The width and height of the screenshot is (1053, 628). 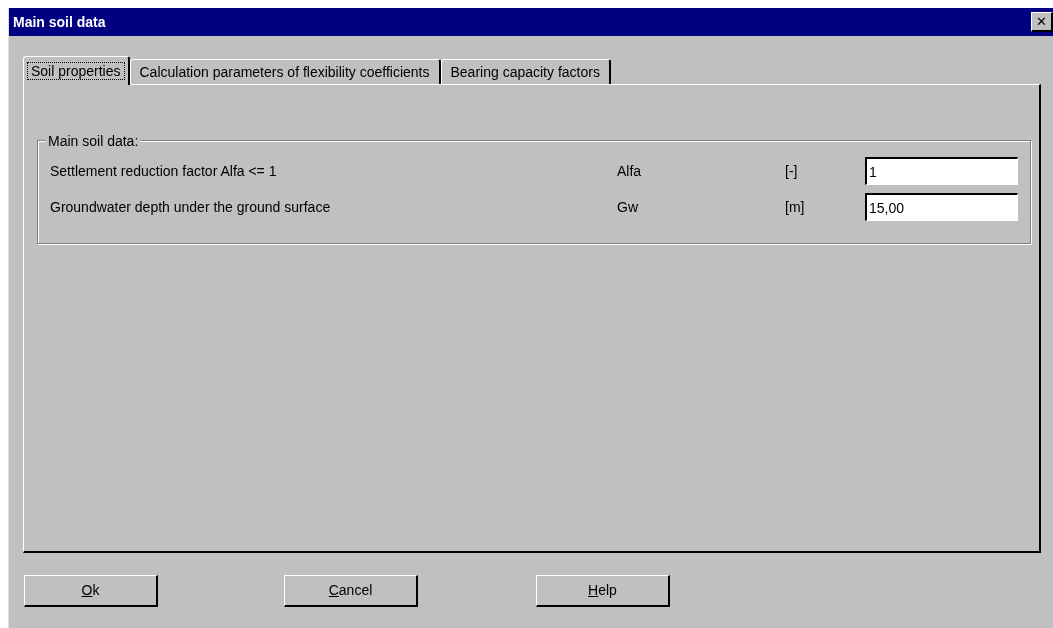 I want to click on dialog-button: Ok, so click(x=91, y=591).